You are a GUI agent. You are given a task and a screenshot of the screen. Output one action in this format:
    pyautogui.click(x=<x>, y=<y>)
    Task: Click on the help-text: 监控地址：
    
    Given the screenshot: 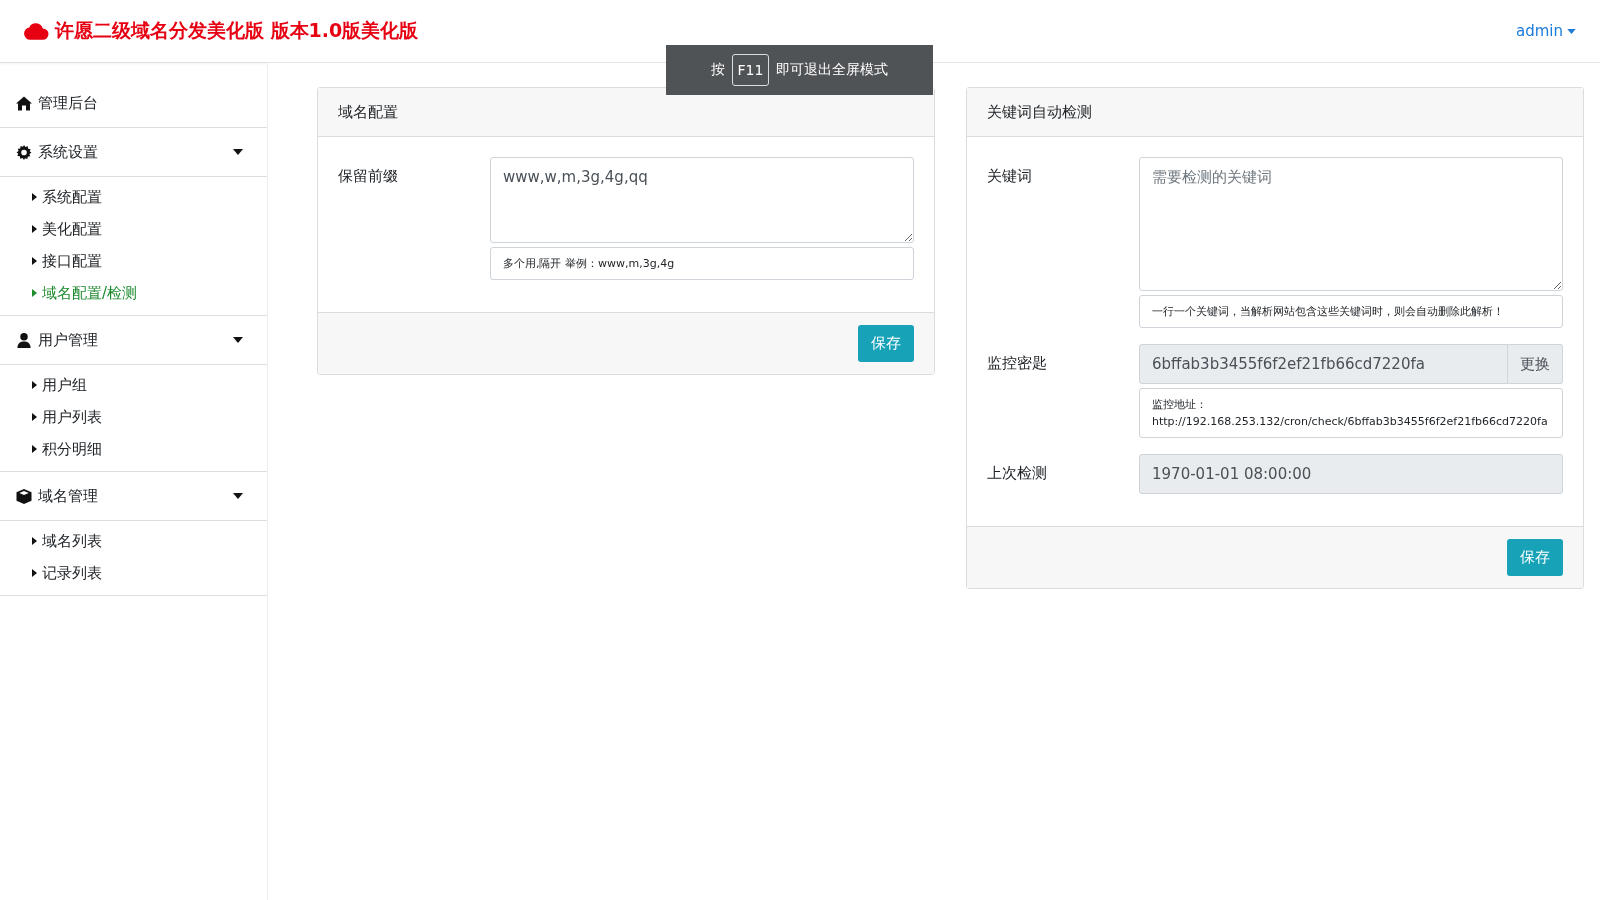 What is the action you would take?
    pyautogui.click(x=1180, y=405)
    